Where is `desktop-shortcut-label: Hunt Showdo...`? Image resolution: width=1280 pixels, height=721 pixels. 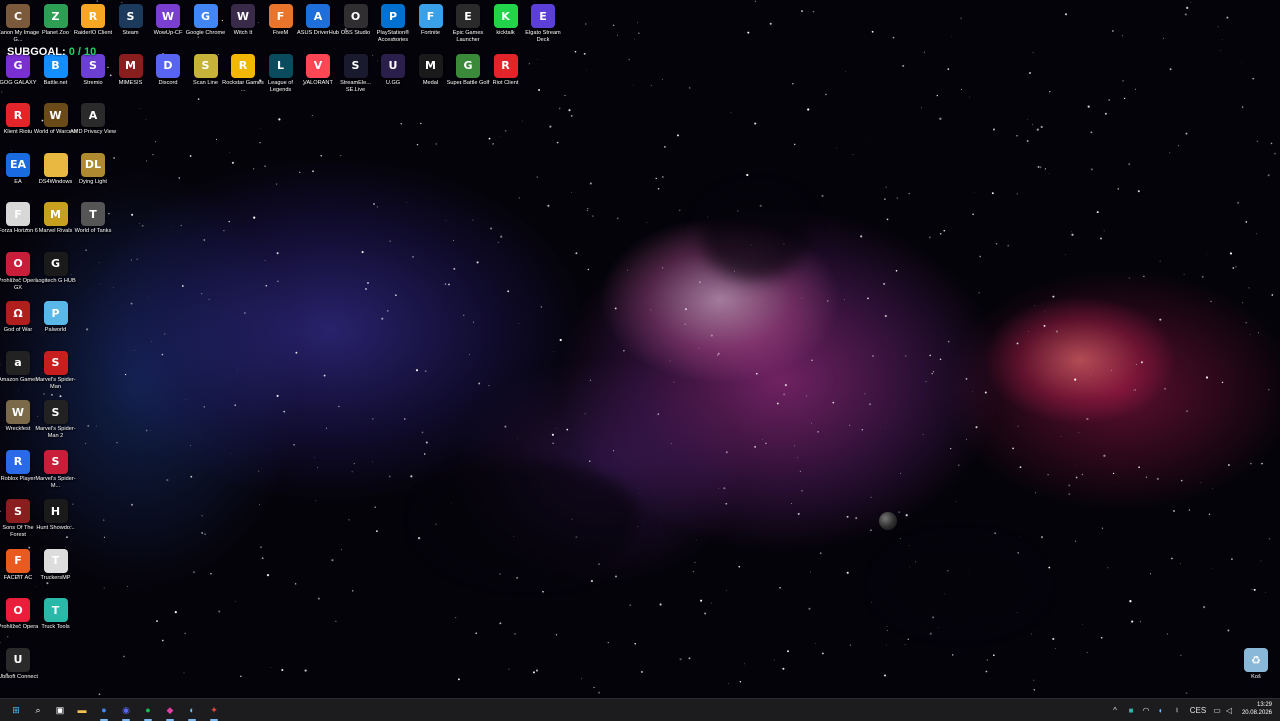 desktop-shortcut-label: Hunt Showdo... is located at coordinates (56, 528).